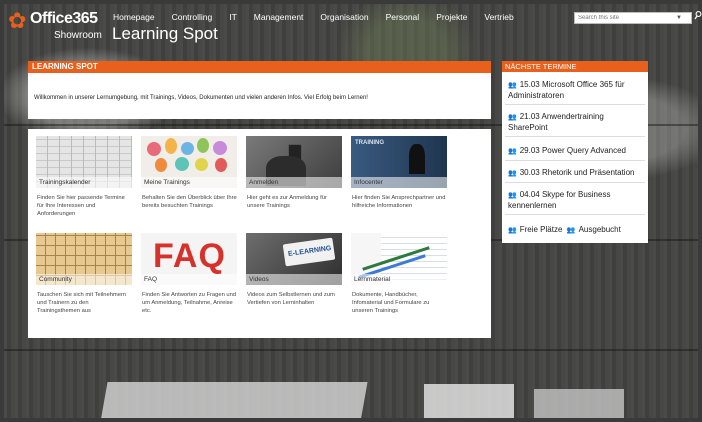 This screenshot has height=422, width=702. Describe the element at coordinates (165, 33) in the screenshot. I see `site-title: Learning Spot` at that location.